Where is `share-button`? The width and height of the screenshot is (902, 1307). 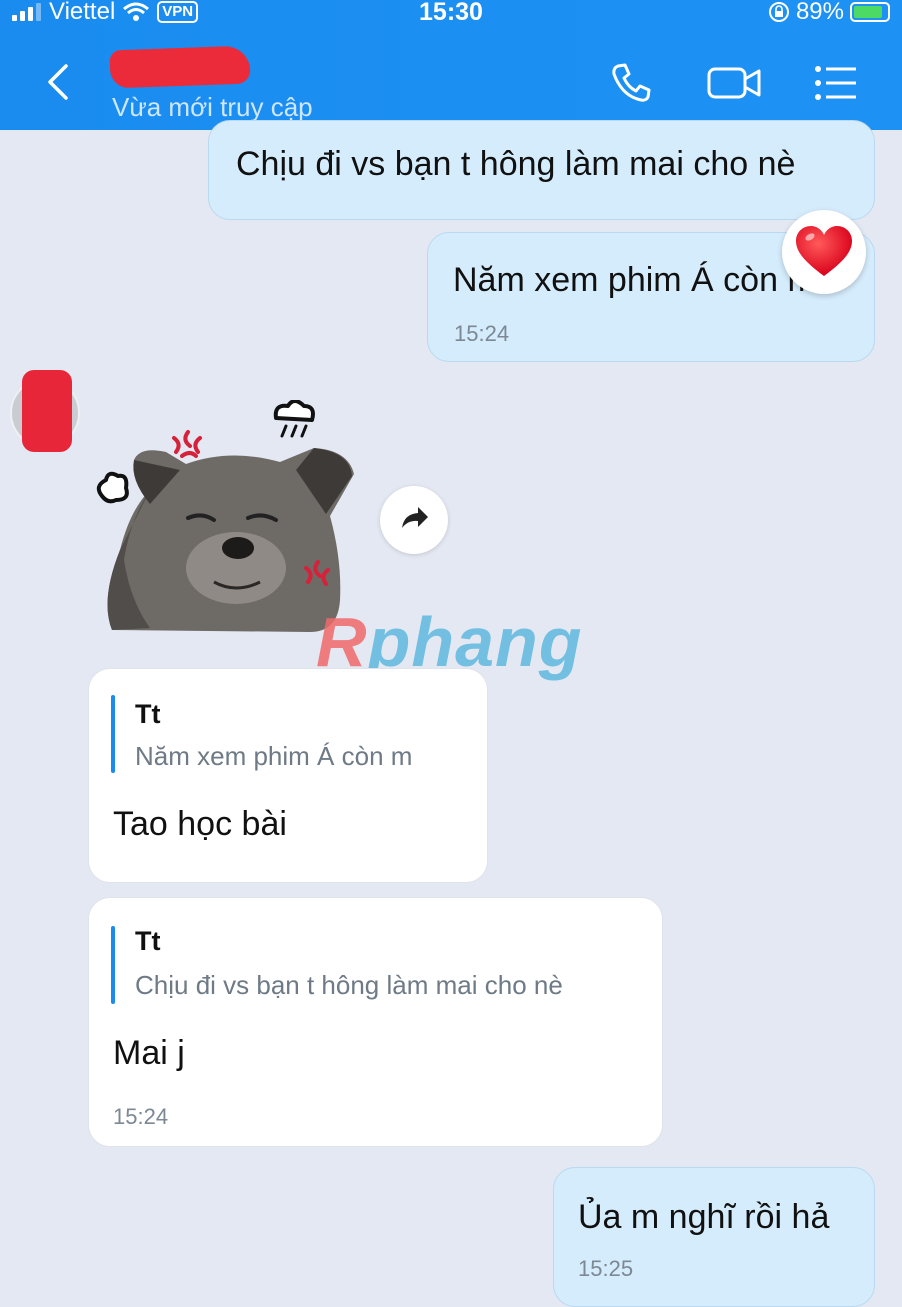
share-button is located at coordinates (414, 520).